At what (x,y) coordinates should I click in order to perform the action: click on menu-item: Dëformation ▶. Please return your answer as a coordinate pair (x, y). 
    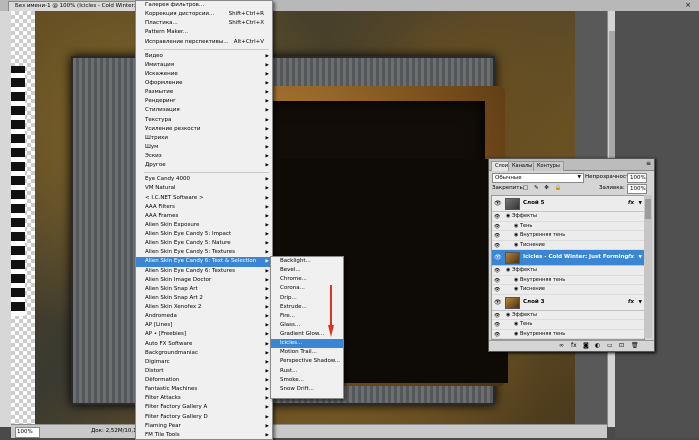
    Looking at the image, I should click on (204, 380).